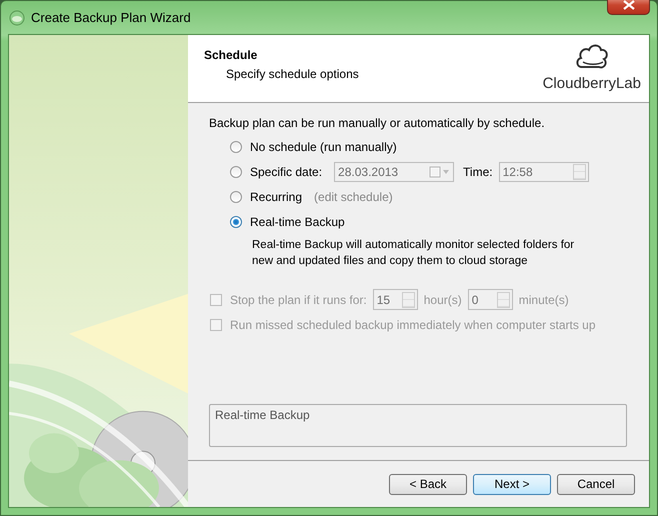 The image size is (658, 516). What do you see at coordinates (478, 171) in the screenshot?
I see `time-label: Time:` at bounding box center [478, 171].